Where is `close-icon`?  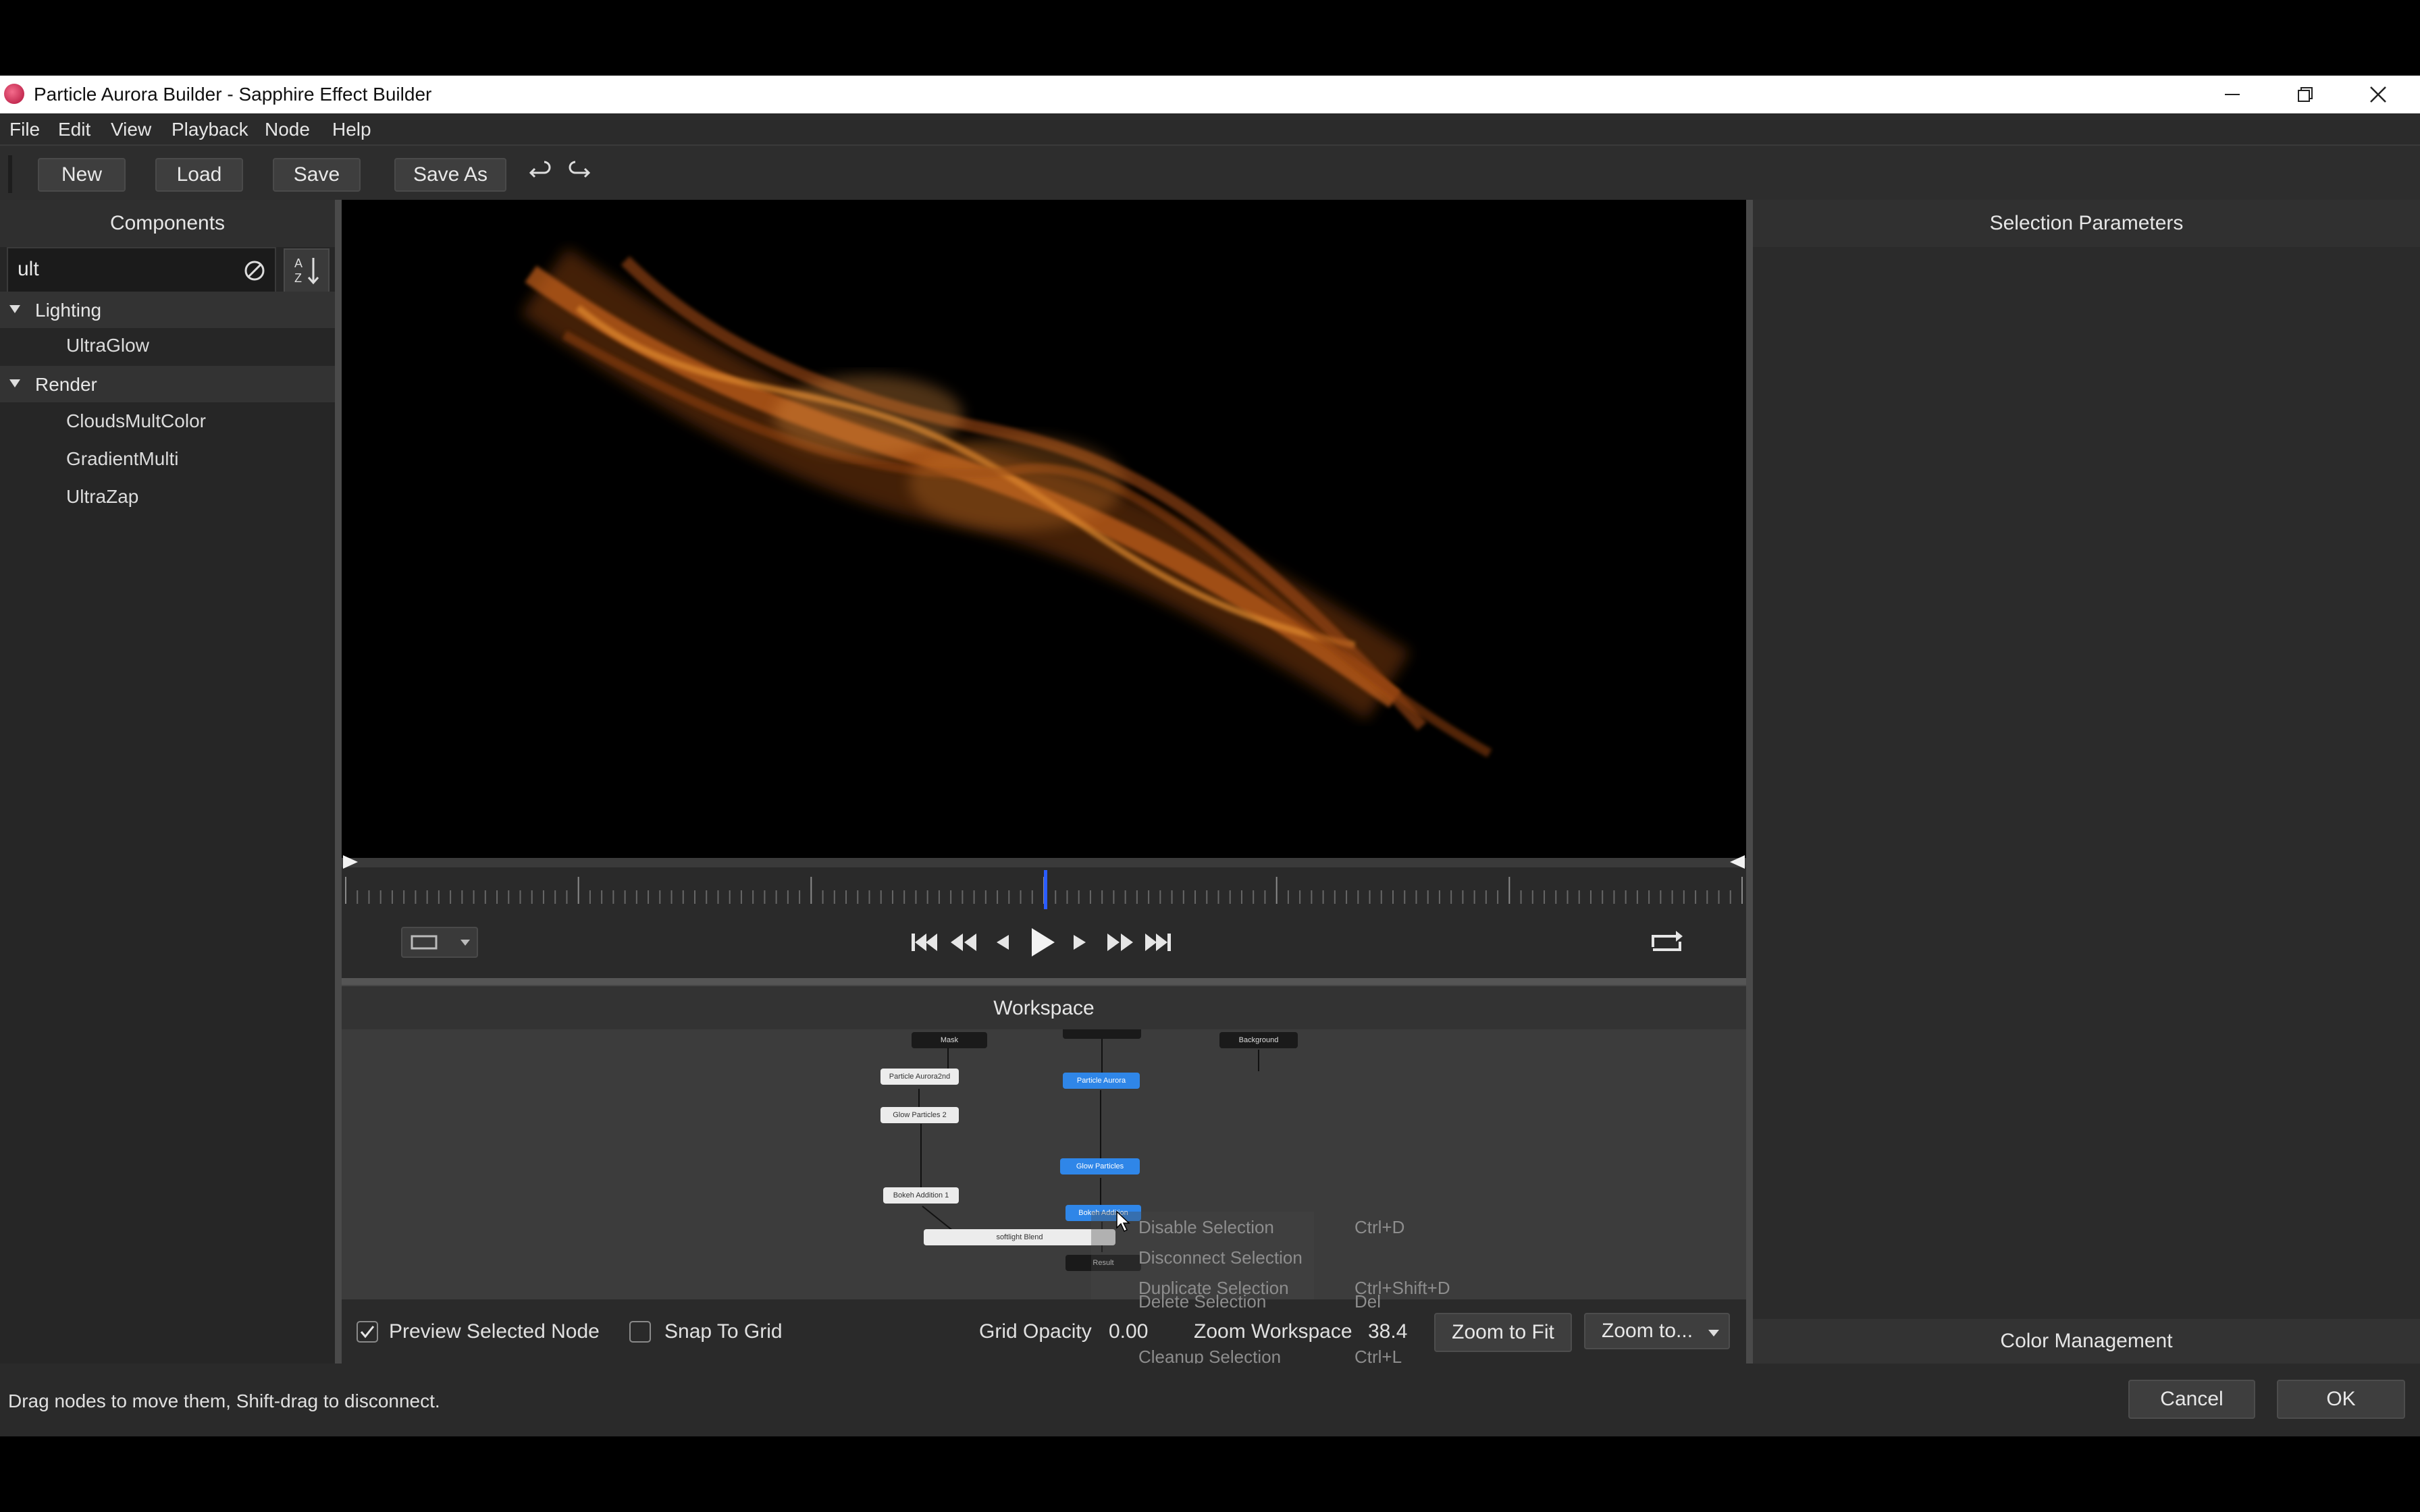 close-icon is located at coordinates (2378, 94).